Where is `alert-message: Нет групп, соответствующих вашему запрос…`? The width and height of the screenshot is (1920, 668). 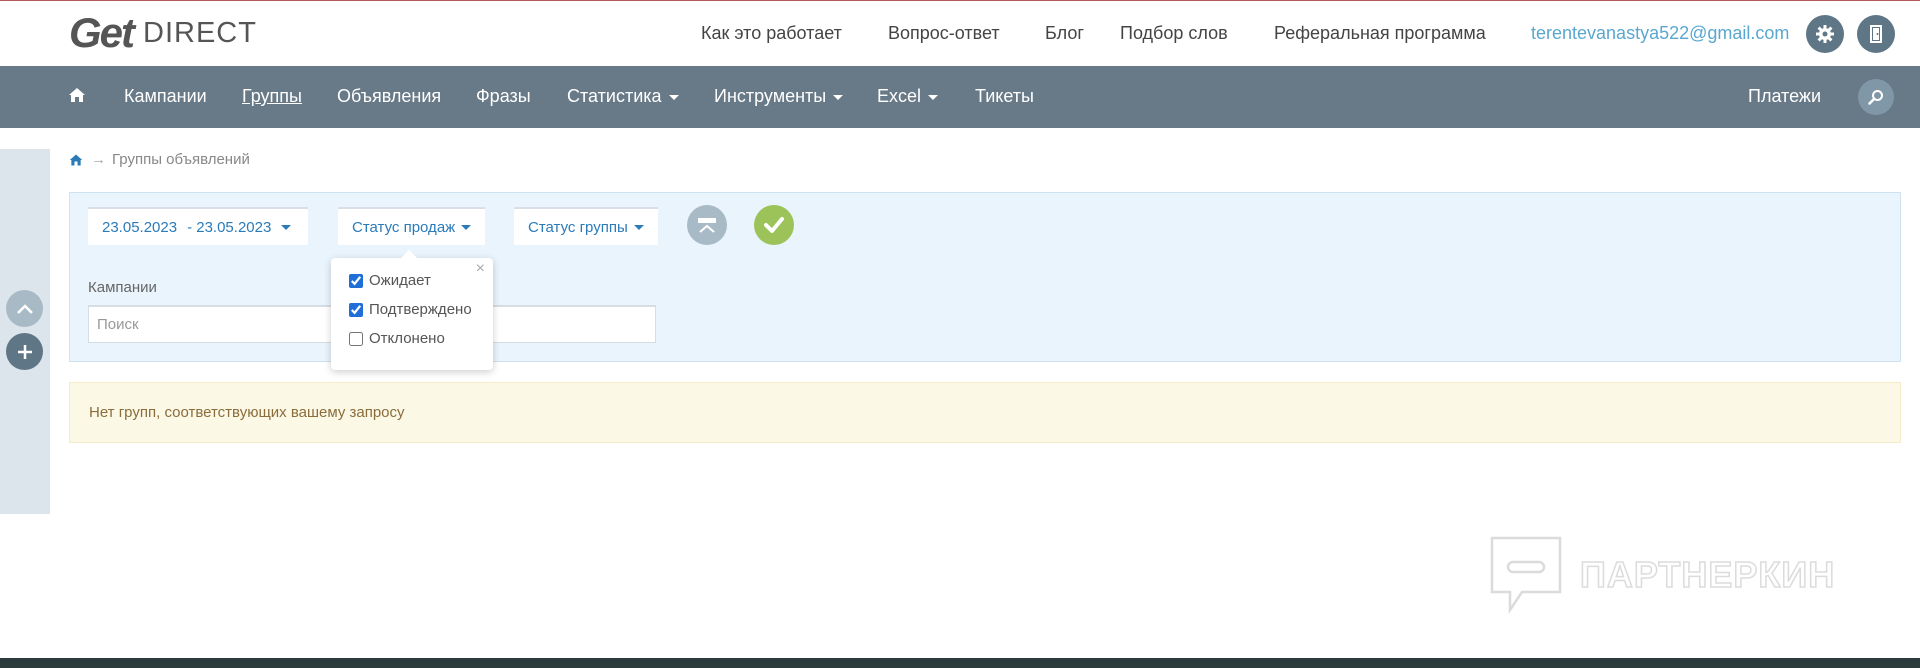 alert-message: Нет групп, соответствующих вашему запрос… is located at coordinates (247, 412).